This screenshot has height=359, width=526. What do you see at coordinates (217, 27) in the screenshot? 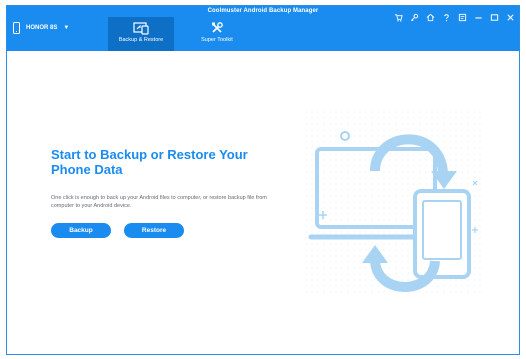
I see `toolkit-icon` at bounding box center [217, 27].